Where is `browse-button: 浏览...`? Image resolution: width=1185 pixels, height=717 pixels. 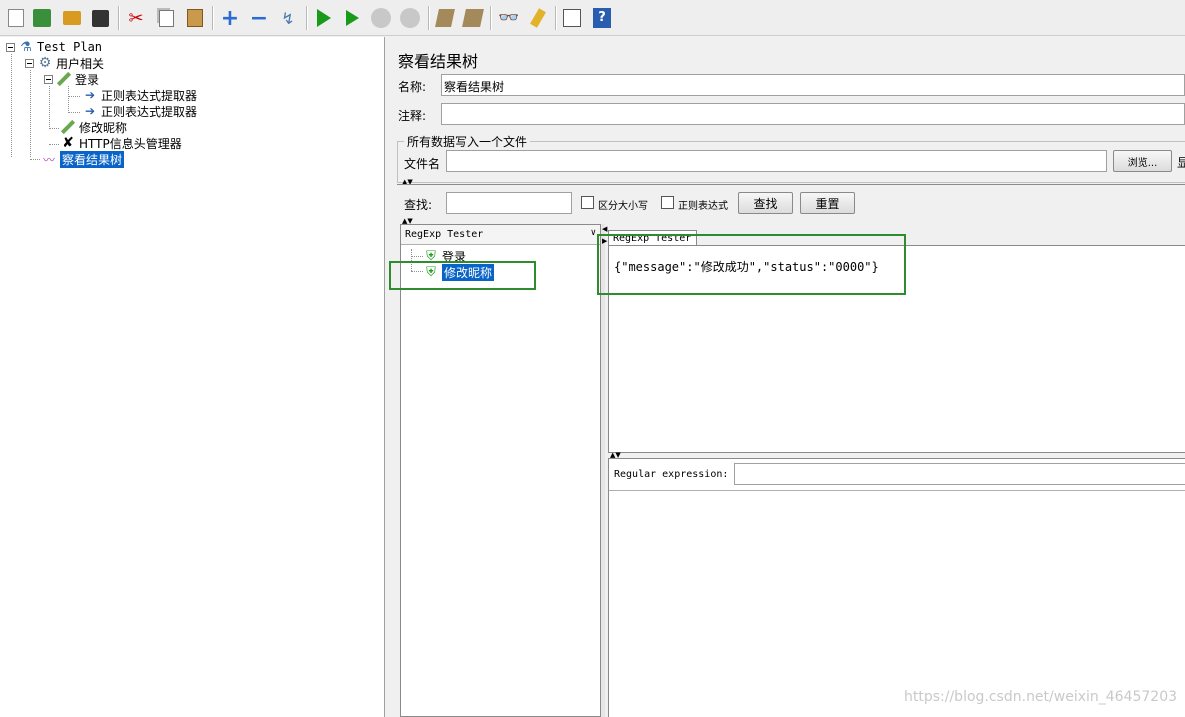
browse-button: 浏览... is located at coordinates (1142, 161).